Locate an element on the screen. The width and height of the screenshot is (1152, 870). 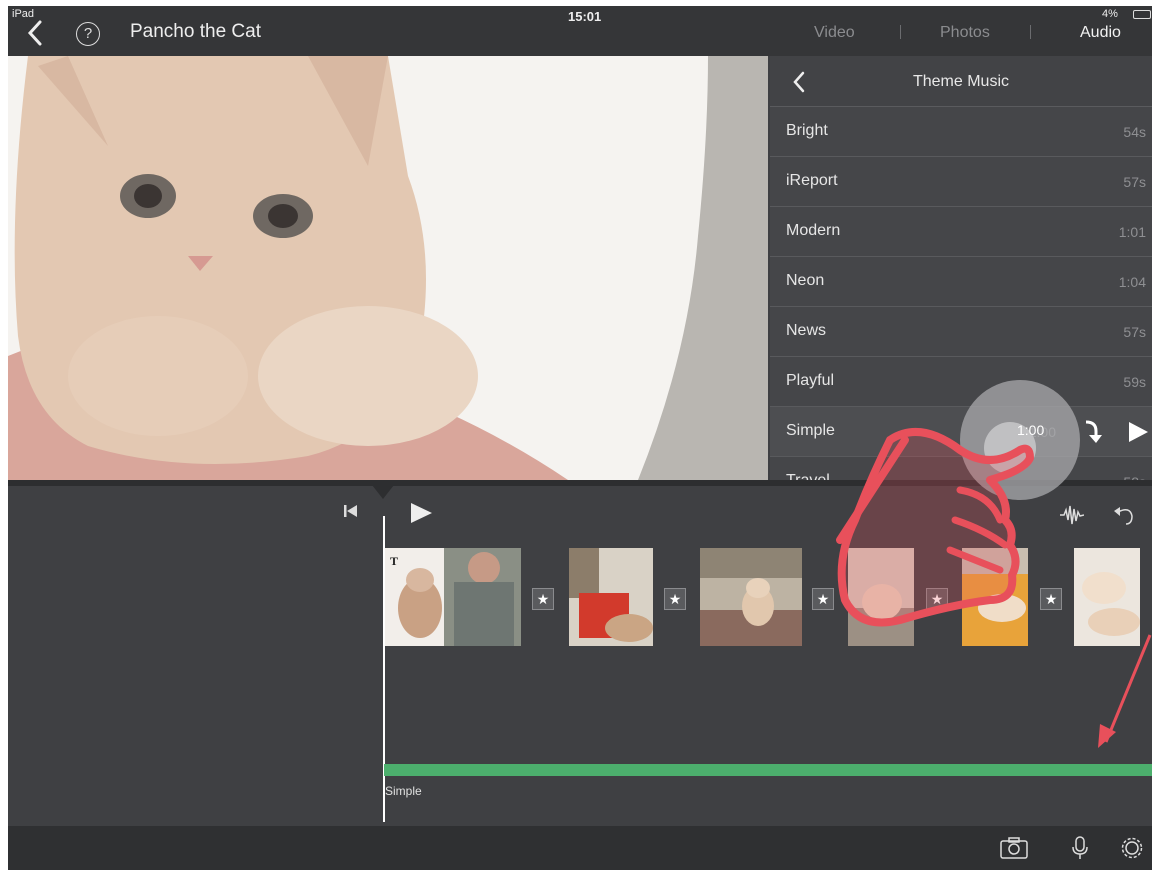
track-name: Neon is located at coordinates (805, 280).